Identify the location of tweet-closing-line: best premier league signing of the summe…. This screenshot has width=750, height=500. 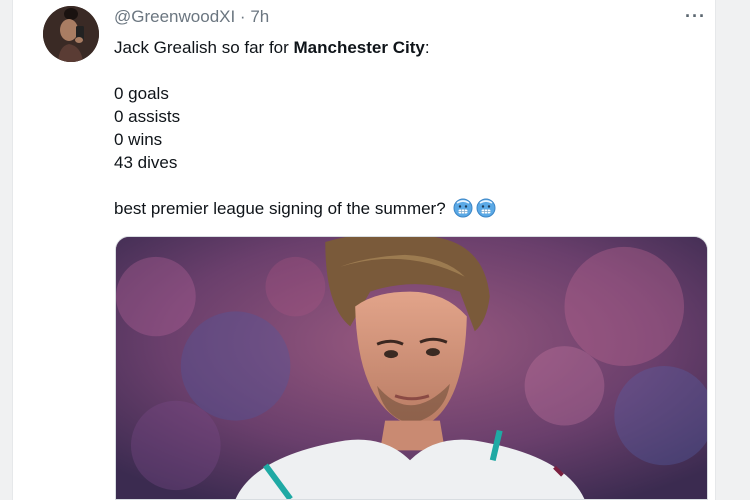
(409, 208).